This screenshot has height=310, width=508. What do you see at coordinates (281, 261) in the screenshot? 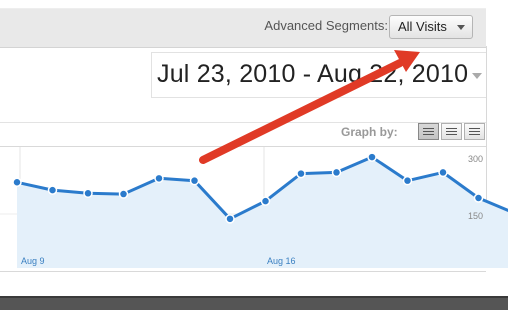
I see `x-tick-label-aug-16: Aug 16` at bounding box center [281, 261].